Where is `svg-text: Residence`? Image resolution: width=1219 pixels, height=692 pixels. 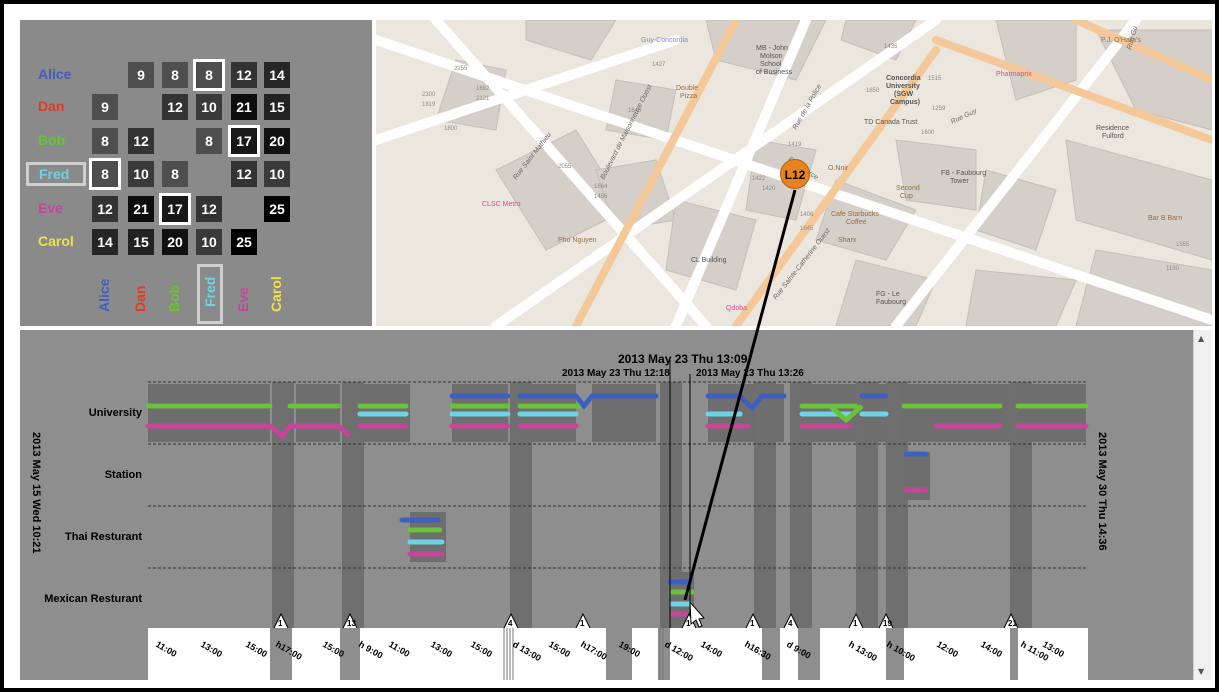
svg-text: Residence is located at coordinates (1112, 128).